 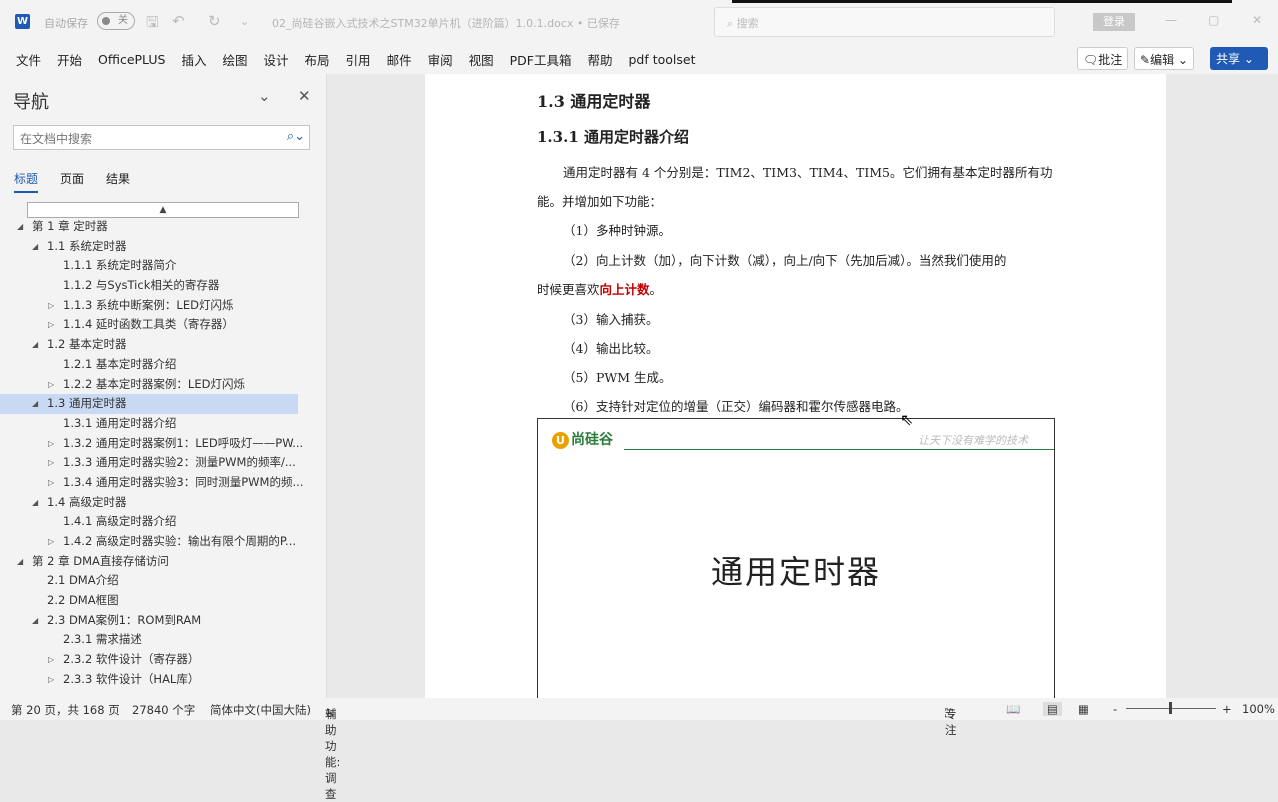 What do you see at coordinates (26, 181) in the screenshot?
I see `tab-headings: 标题` at bounding box center [26, 181].